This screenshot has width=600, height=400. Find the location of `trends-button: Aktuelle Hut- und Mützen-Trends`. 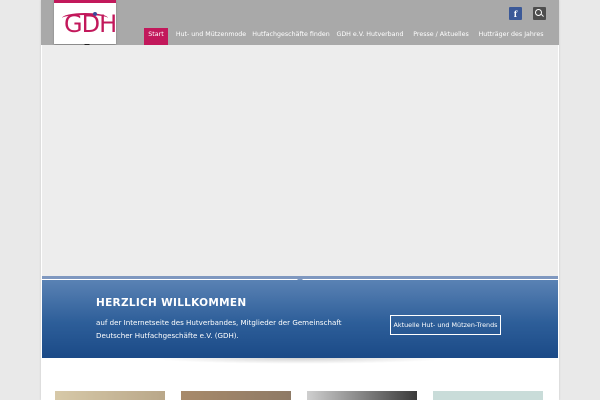

trends-button: Aktuelle Hut- und Mützen-Trends is located at coordinates (445, 325).